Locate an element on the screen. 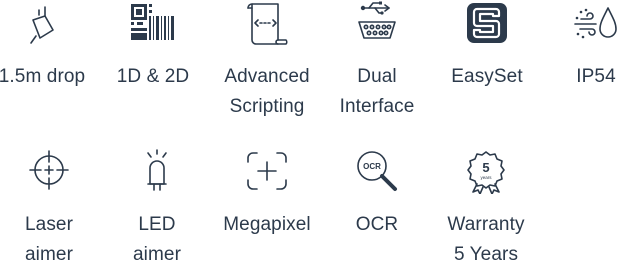  feature-label: Megapixel is located at coordinates (267, 224).